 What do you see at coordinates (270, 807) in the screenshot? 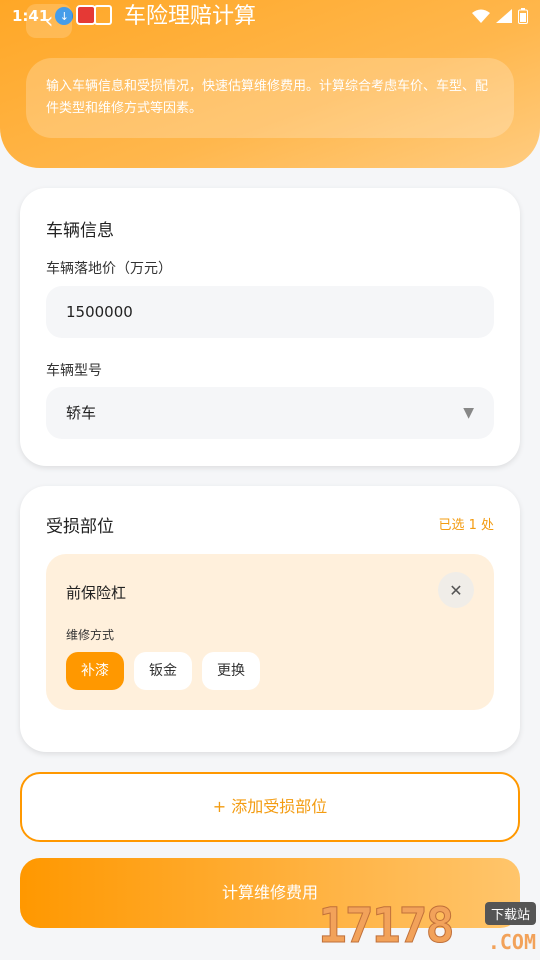
I see `add-damaged-part-button: + 添加受损部位` at bounding box center [270, 807].